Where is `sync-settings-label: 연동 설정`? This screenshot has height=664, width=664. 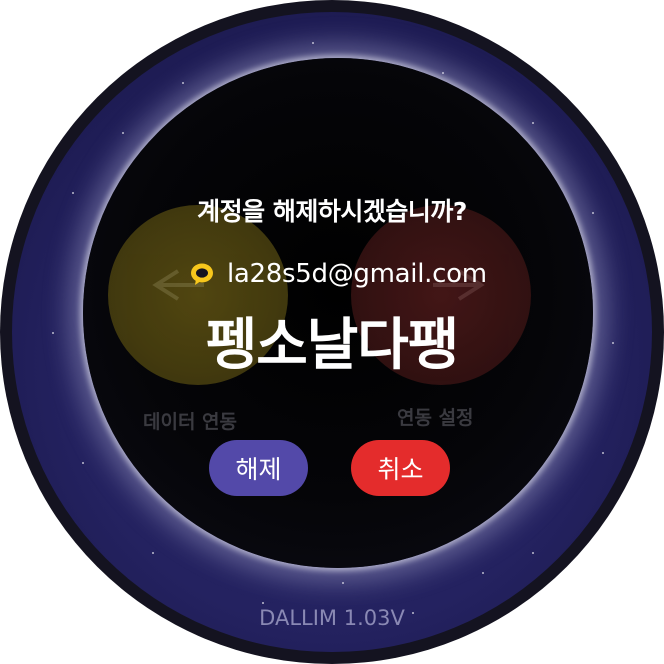
sync-settings-label: 연동 설정 is located at coordinates (435, 418).